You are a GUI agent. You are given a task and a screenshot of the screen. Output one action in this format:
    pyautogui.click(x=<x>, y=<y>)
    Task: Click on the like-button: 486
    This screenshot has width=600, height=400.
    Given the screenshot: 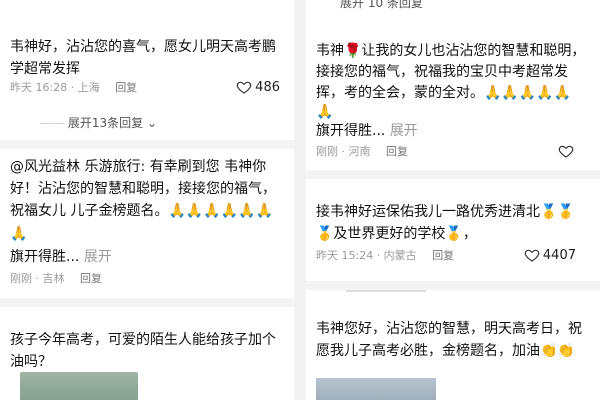 What is the action you would take?
    pyautogui.click(x=258, y=87)
    